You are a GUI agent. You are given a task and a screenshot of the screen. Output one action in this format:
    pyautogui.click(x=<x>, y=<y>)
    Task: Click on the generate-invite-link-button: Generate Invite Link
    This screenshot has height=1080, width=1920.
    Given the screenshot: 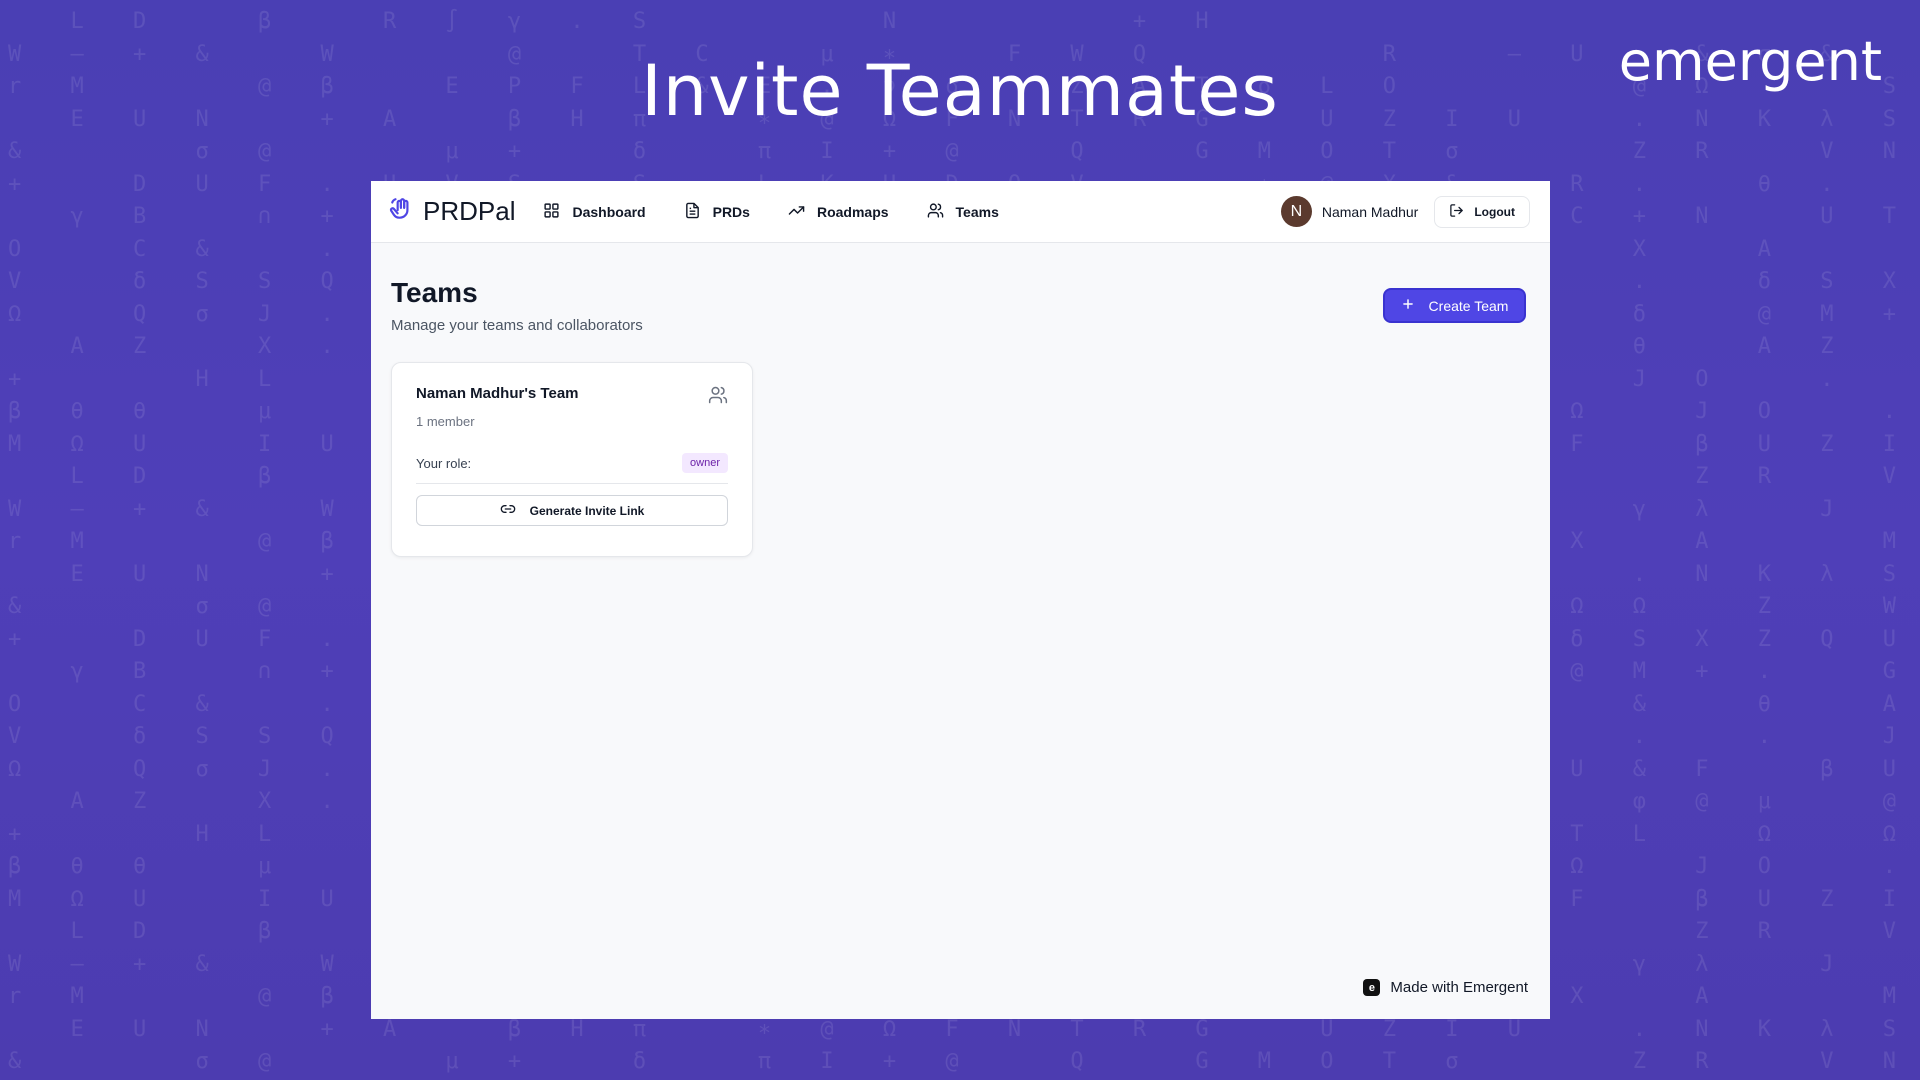 What is the action you would take?
    pyautogui.click(x=572, y=510)
    